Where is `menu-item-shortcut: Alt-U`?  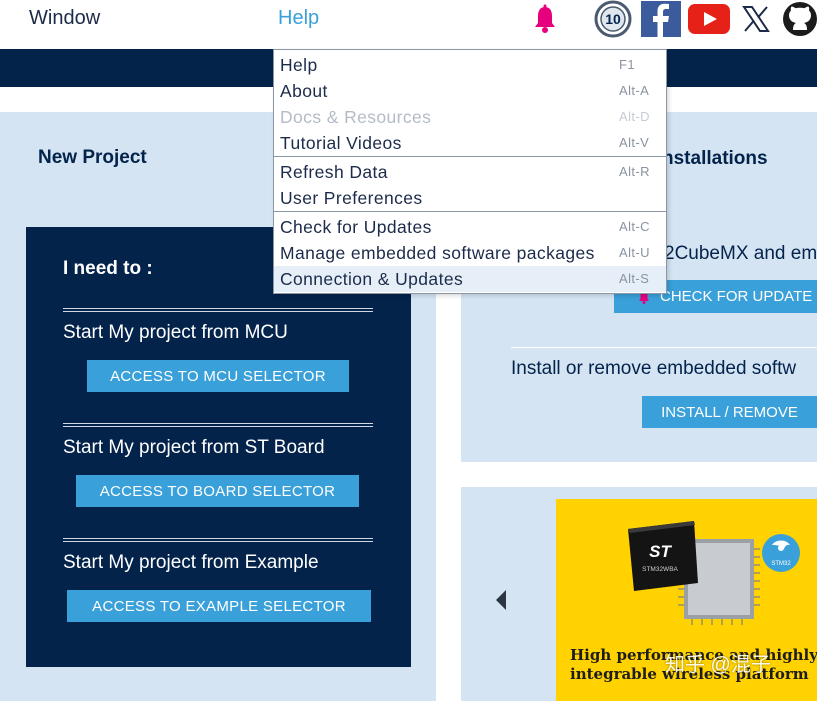
menu-item-shortcut: Alt-U is located at coordinates (634, 252).